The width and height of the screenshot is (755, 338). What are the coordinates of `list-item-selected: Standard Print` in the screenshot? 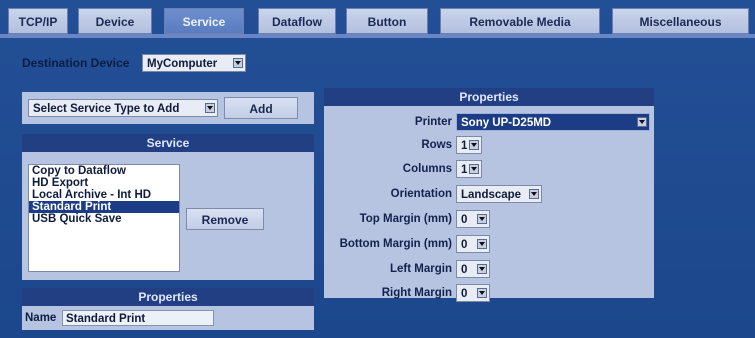 It's located at (104, 207).